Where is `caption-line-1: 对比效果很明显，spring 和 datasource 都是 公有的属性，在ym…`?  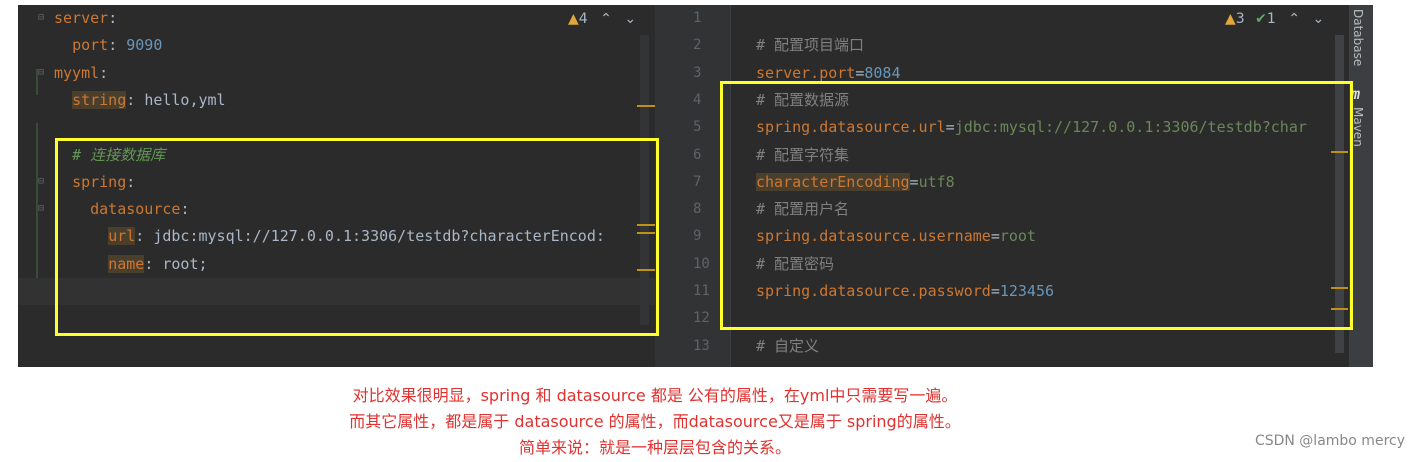 caption-line-1: 对比效果很明显，spring 和 datasource 都是 公有的属性，在ym… is located at coordinates (655, 395).